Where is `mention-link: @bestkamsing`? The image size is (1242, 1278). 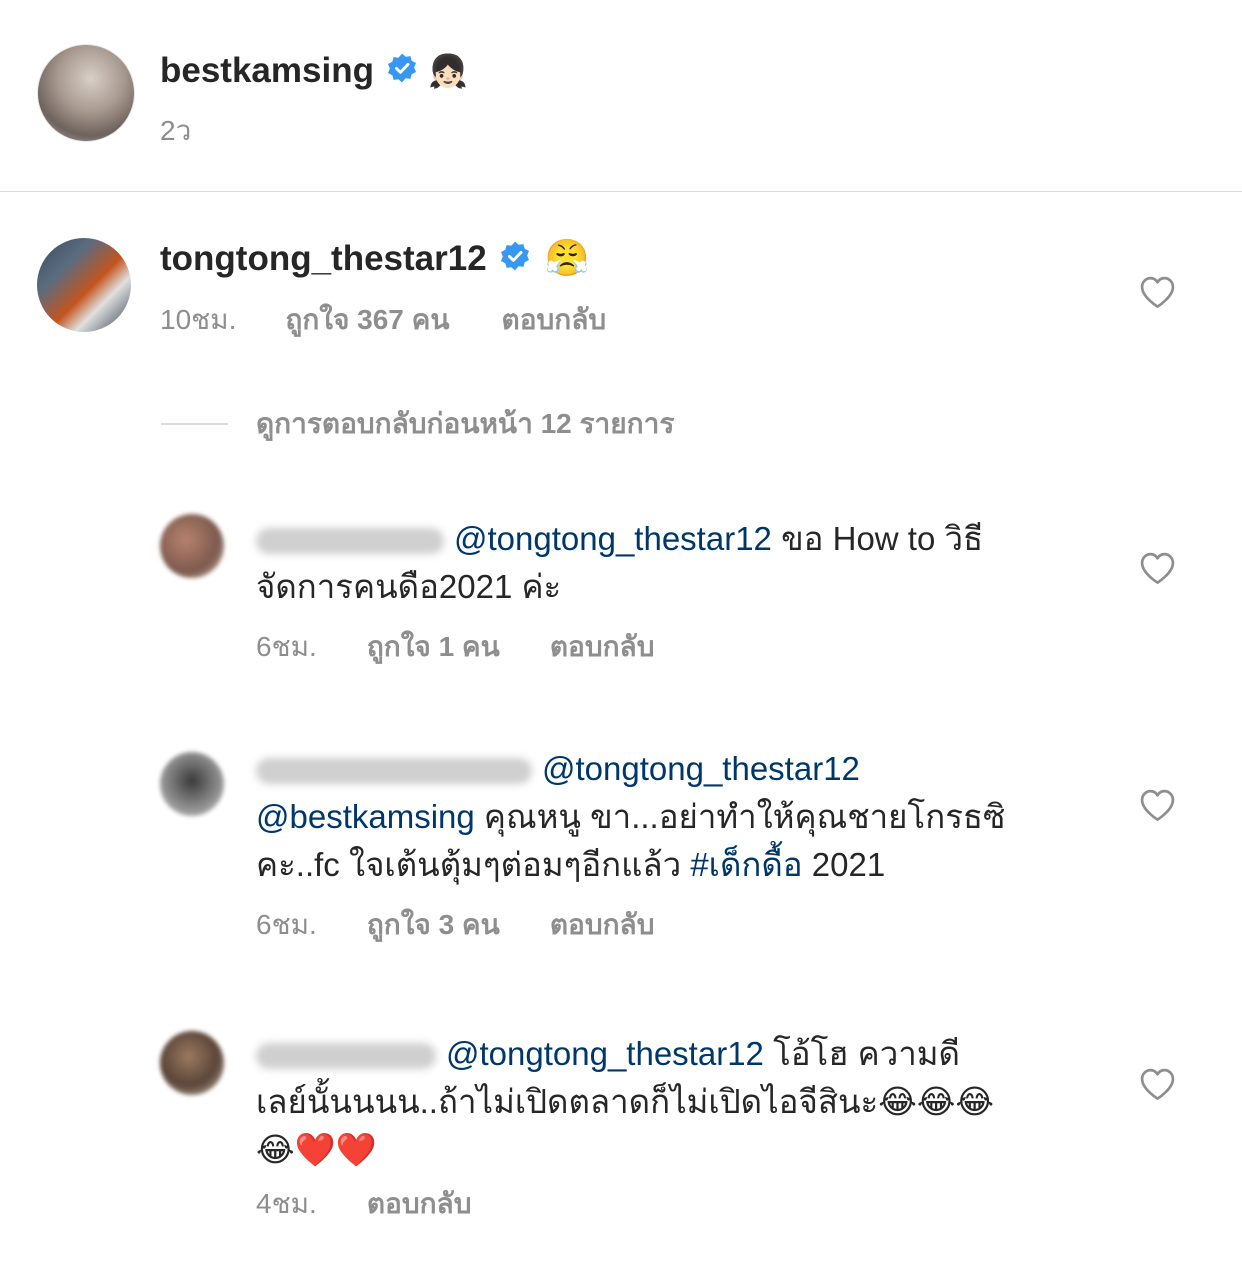
mention-link: @bestkamsing is located at coordinates (365, 816).